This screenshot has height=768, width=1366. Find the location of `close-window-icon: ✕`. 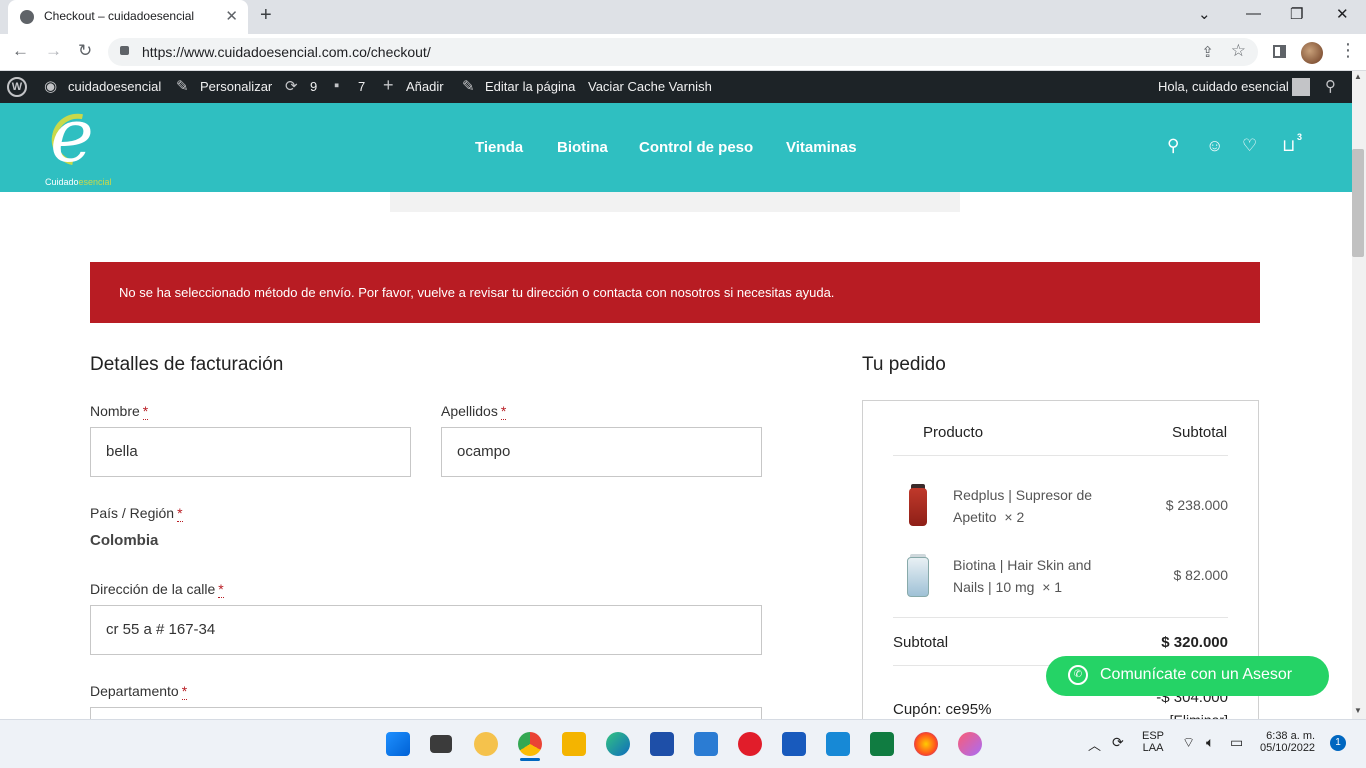

close-window-icon: ✕ is located at coordinates (1342, 14).